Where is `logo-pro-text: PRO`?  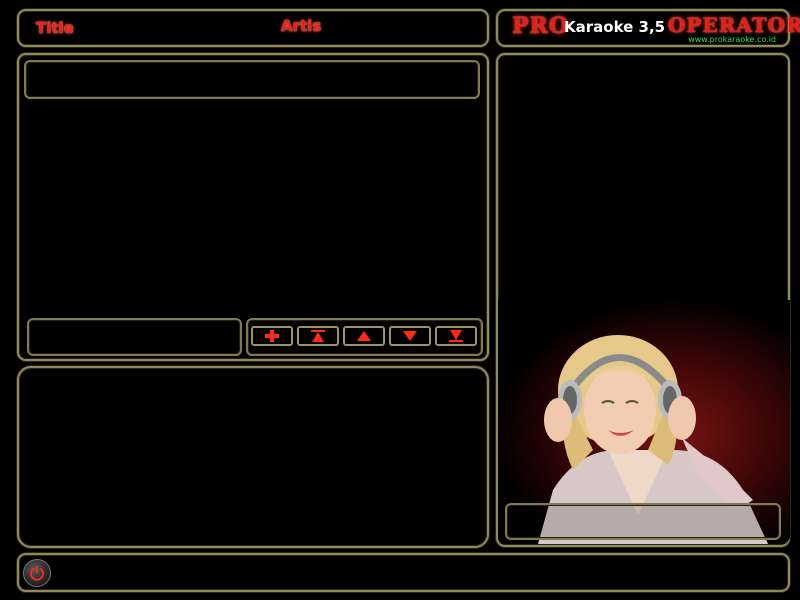
logo-pro-text: PRO is located at coordinates (540, 26).